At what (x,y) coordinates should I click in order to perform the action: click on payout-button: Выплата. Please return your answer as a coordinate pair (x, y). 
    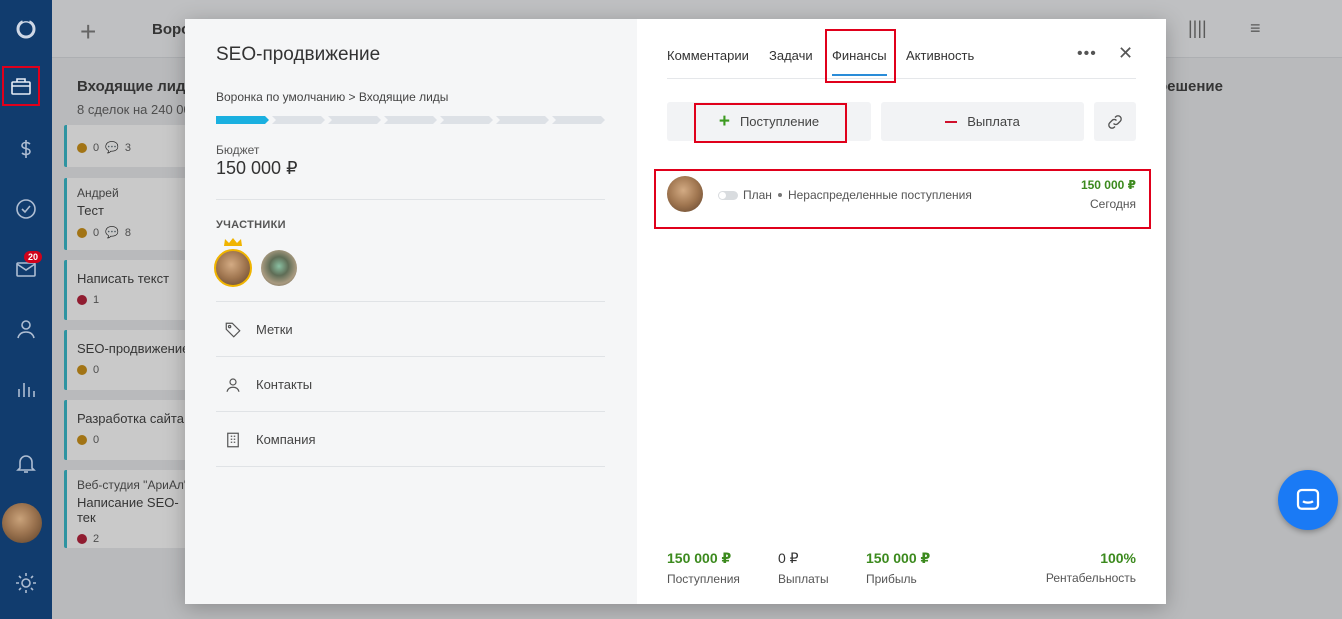
    Looking at the image, I should click on (982, 121).